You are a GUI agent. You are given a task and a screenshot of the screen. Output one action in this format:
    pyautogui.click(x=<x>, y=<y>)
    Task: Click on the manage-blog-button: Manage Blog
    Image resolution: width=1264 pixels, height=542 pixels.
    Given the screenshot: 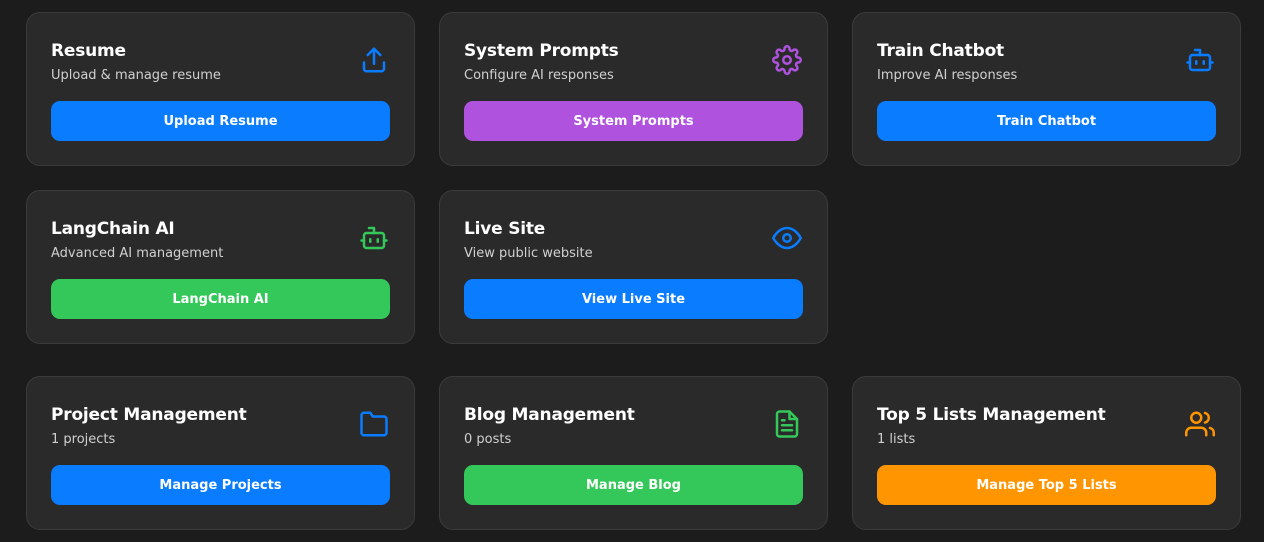 What is the action you would take?
    pyautogui.click(x=633, y=485)
    